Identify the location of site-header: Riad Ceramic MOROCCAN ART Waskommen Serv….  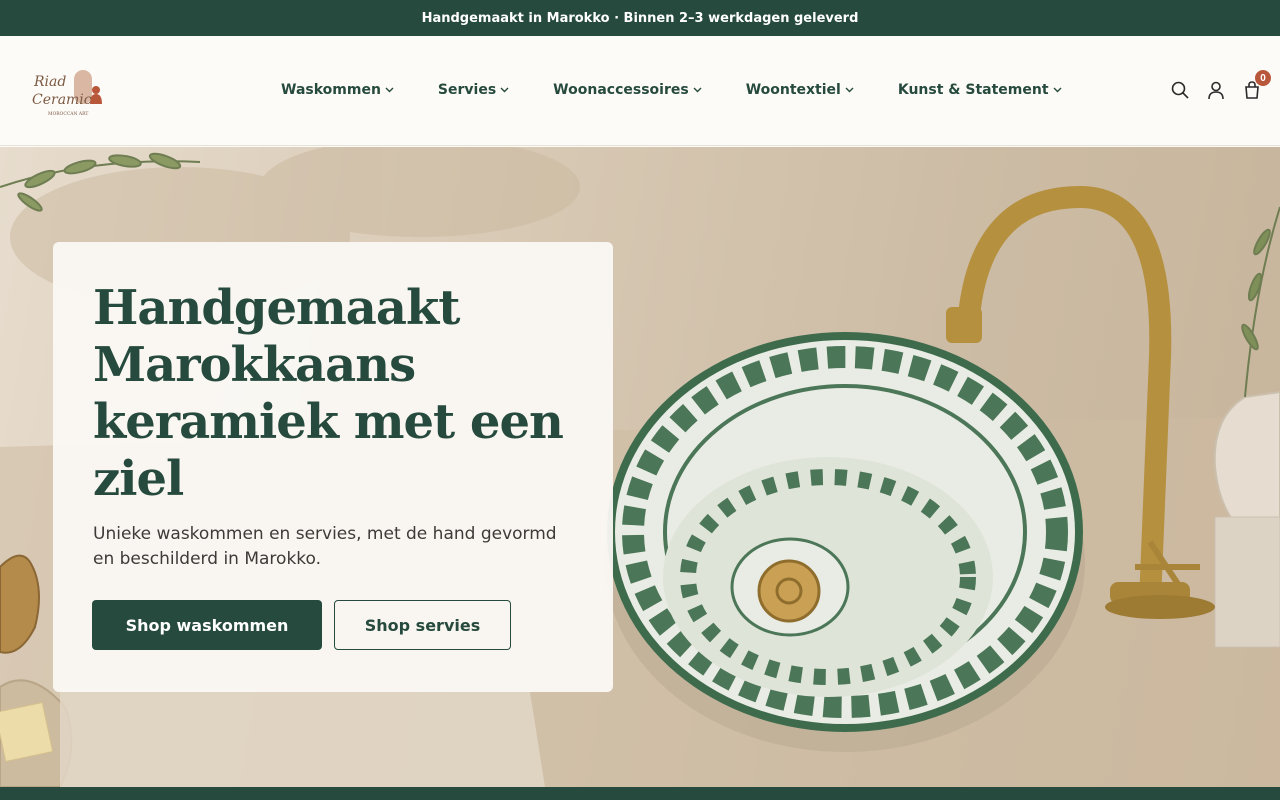
(640, 91).